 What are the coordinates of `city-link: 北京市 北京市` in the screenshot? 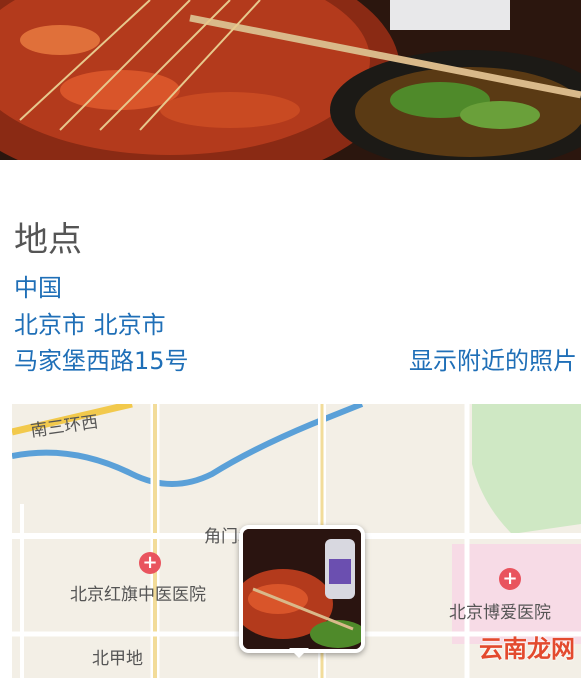 It's located at (90, 322).